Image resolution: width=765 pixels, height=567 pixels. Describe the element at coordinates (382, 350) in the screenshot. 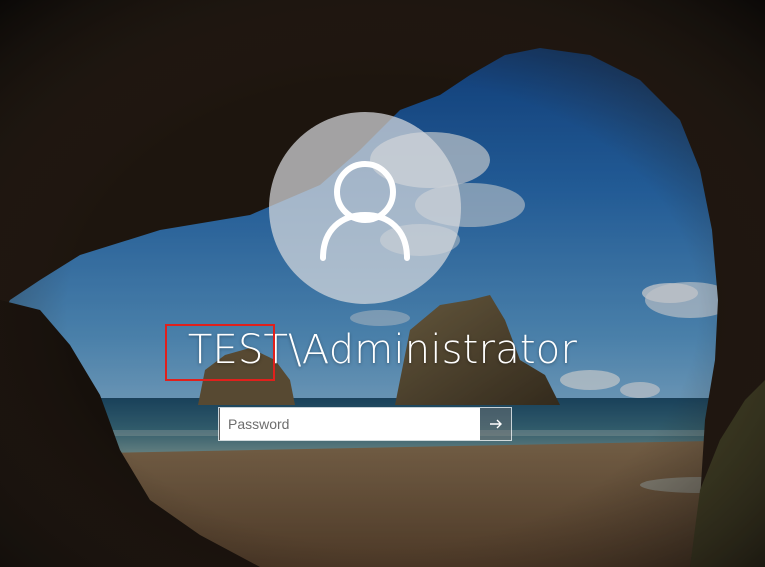

I see `account-name: TEST\Administrator` at that location.